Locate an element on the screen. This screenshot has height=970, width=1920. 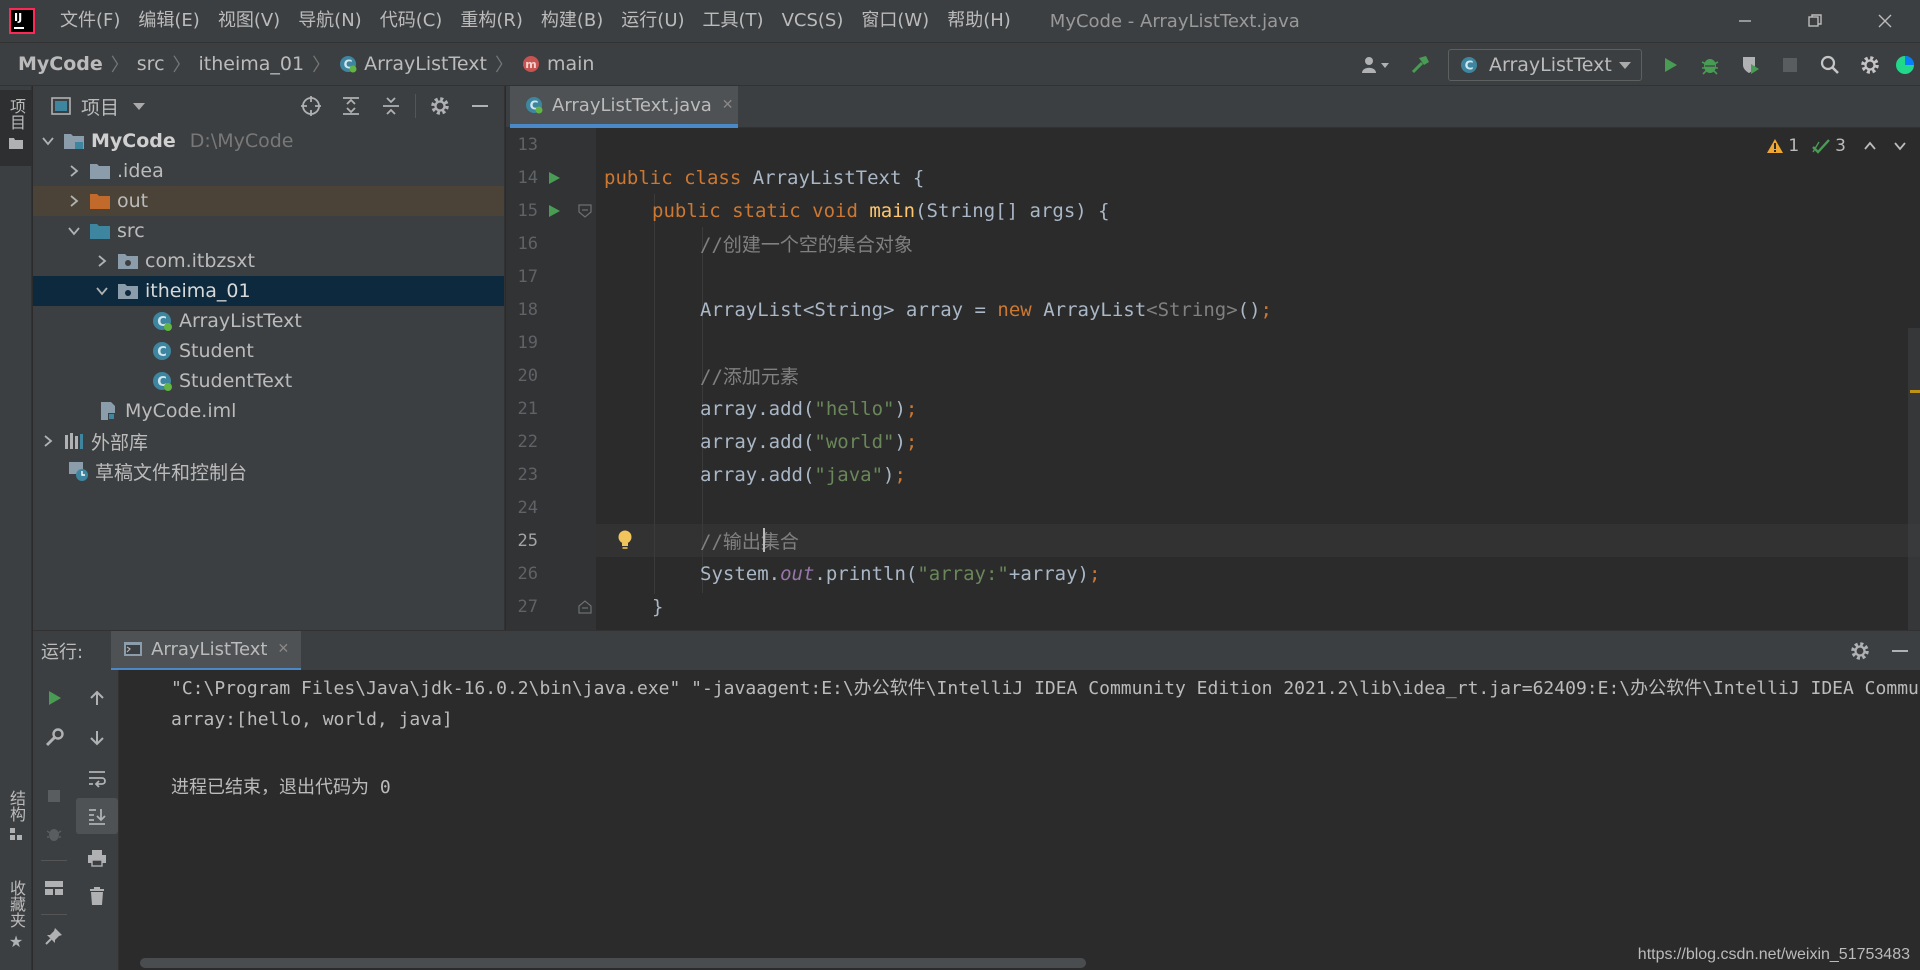
expand-all-button is located at coordinates (351, 106).